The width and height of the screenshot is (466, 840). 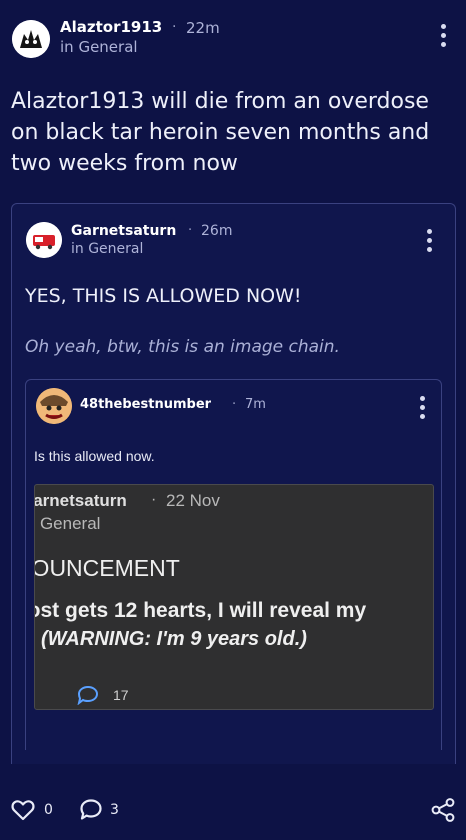 What do you see at coordinates (88, 697) in the screenshot?
I see `chat-bubble-icon` at bounding box center [88, 697].